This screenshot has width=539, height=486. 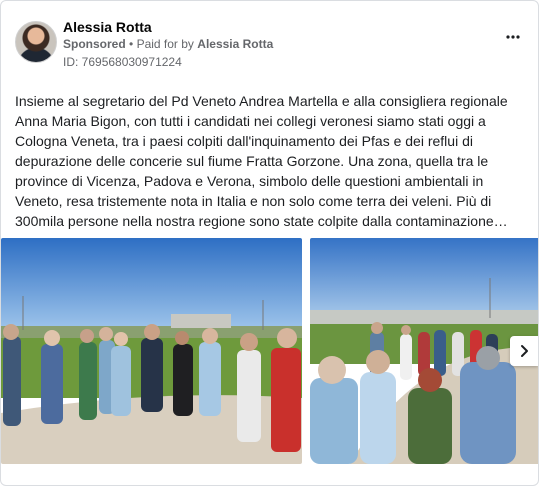 I want to click on paid-for-by-name: Alessia Rotta, so click(x=235, y=44).